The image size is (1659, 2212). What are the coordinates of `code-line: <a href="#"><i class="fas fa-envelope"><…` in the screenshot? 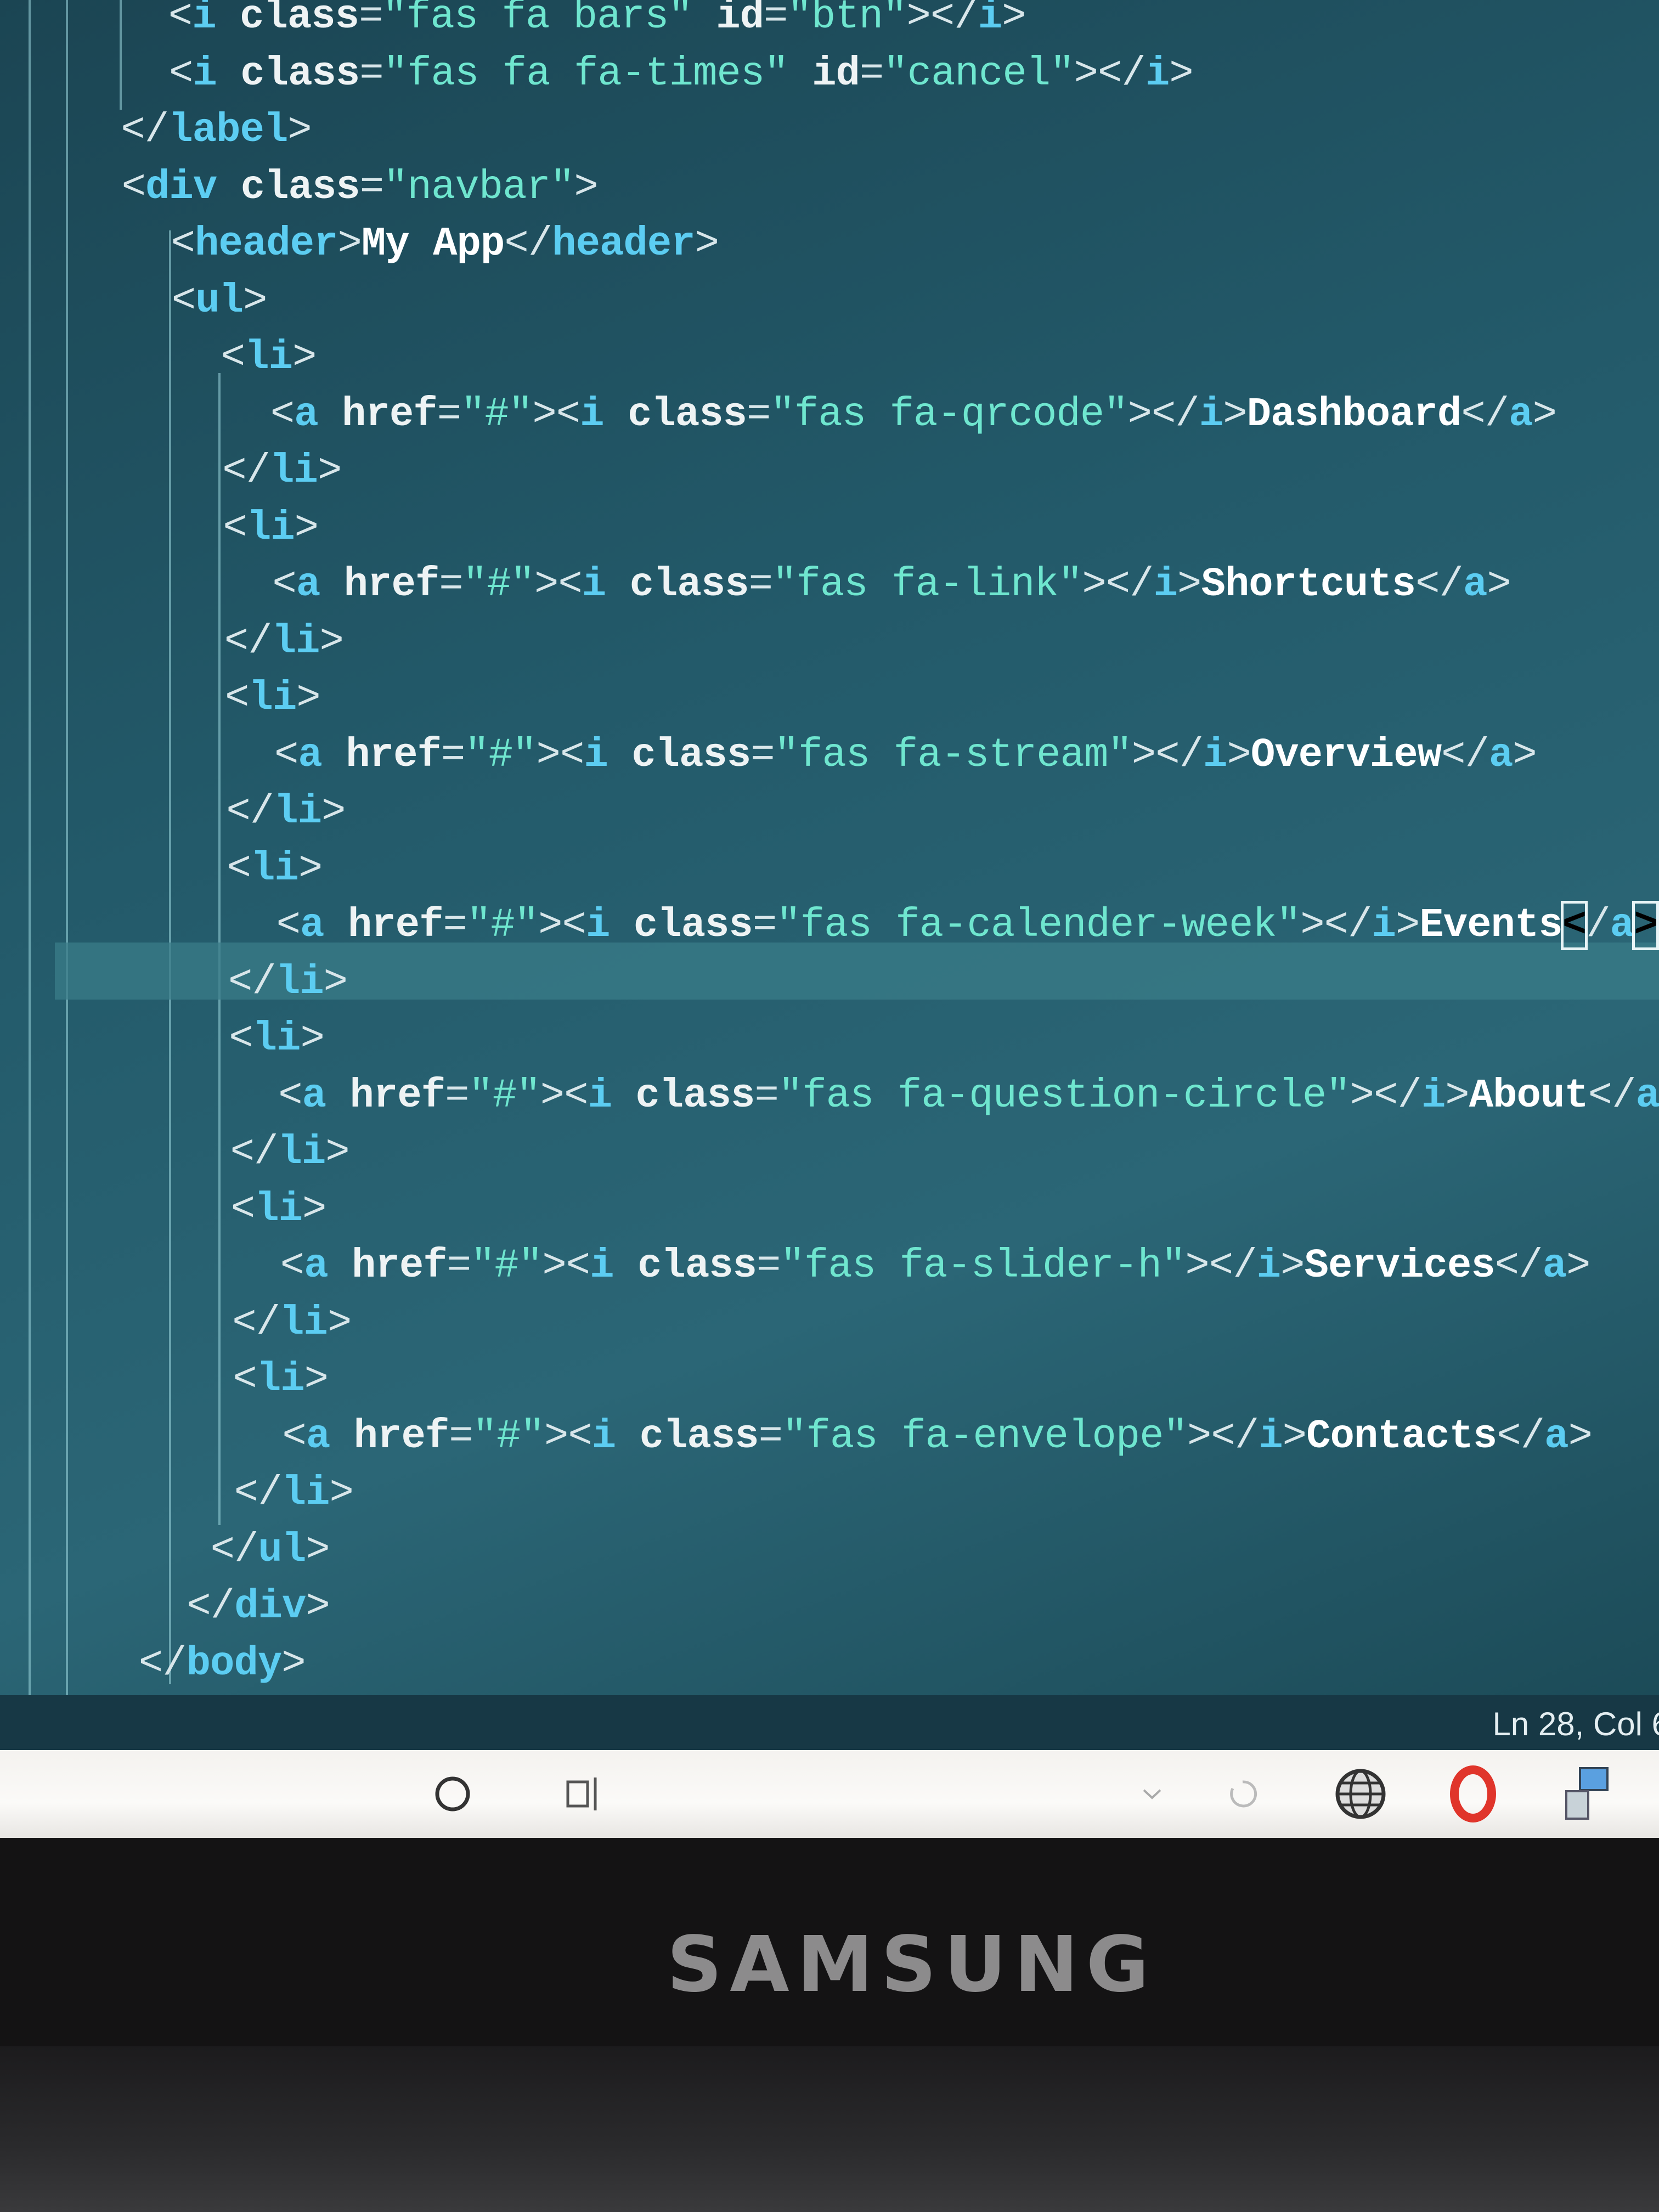 It's located at (938, 1437).